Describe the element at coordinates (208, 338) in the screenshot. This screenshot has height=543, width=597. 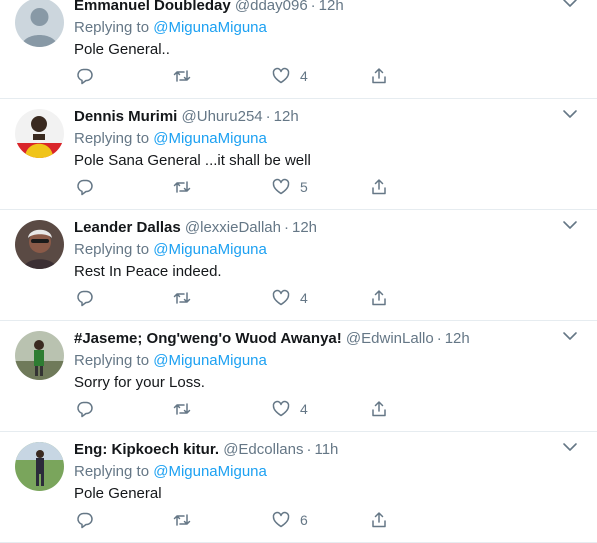
I see `display-name: #Jaseme; Ong'weng'o Wuod Awanya!` at that location.